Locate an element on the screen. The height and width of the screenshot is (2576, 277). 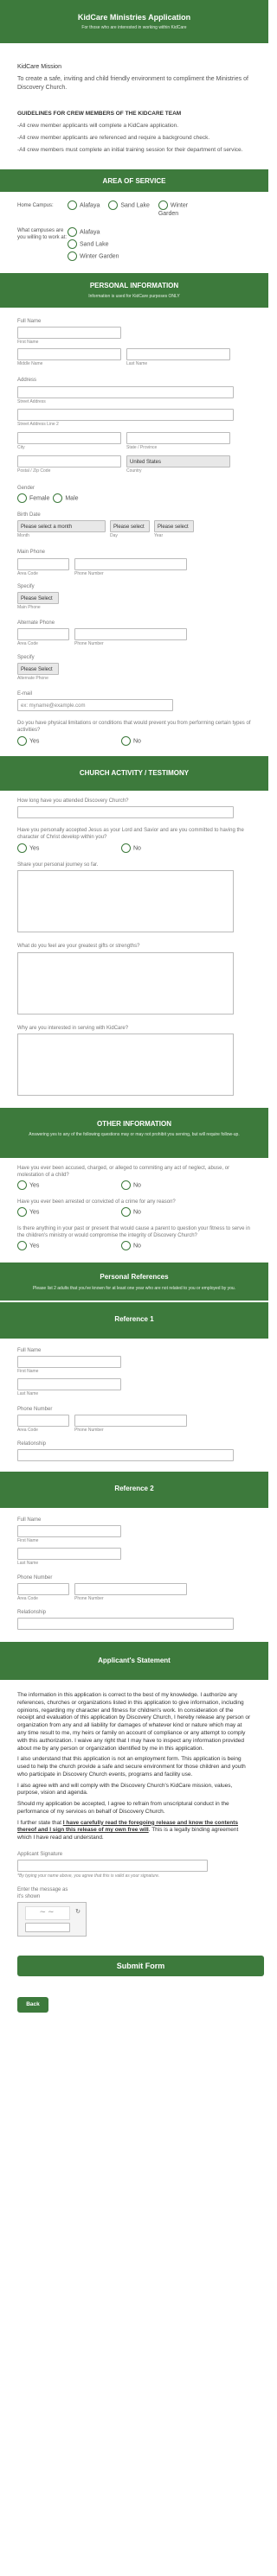
birth-year-select: Please select is located at coordinates (174, 525).